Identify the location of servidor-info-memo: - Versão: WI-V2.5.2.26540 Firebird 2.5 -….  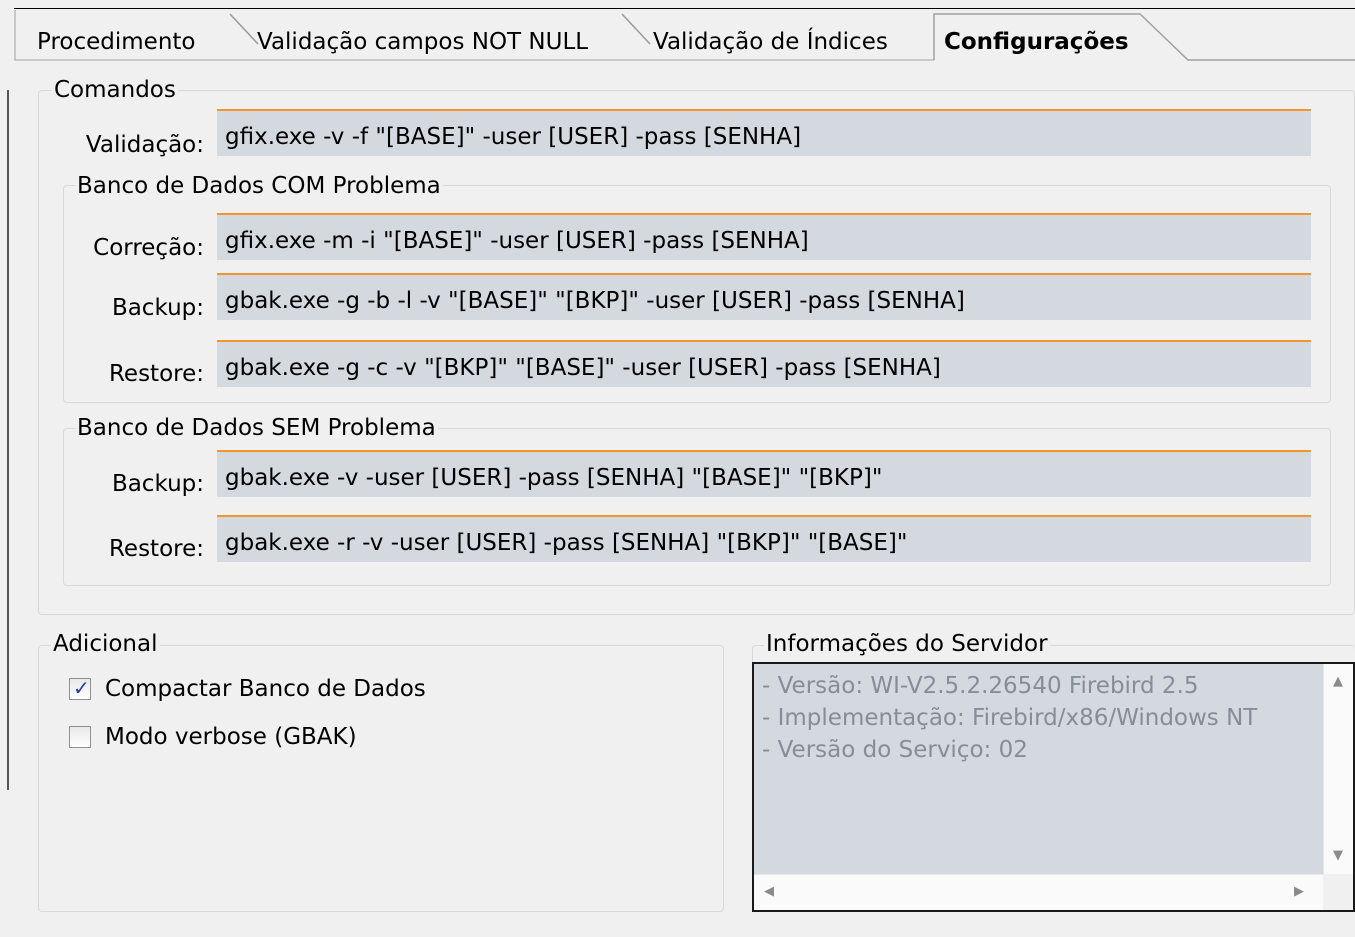
(1053, 787).